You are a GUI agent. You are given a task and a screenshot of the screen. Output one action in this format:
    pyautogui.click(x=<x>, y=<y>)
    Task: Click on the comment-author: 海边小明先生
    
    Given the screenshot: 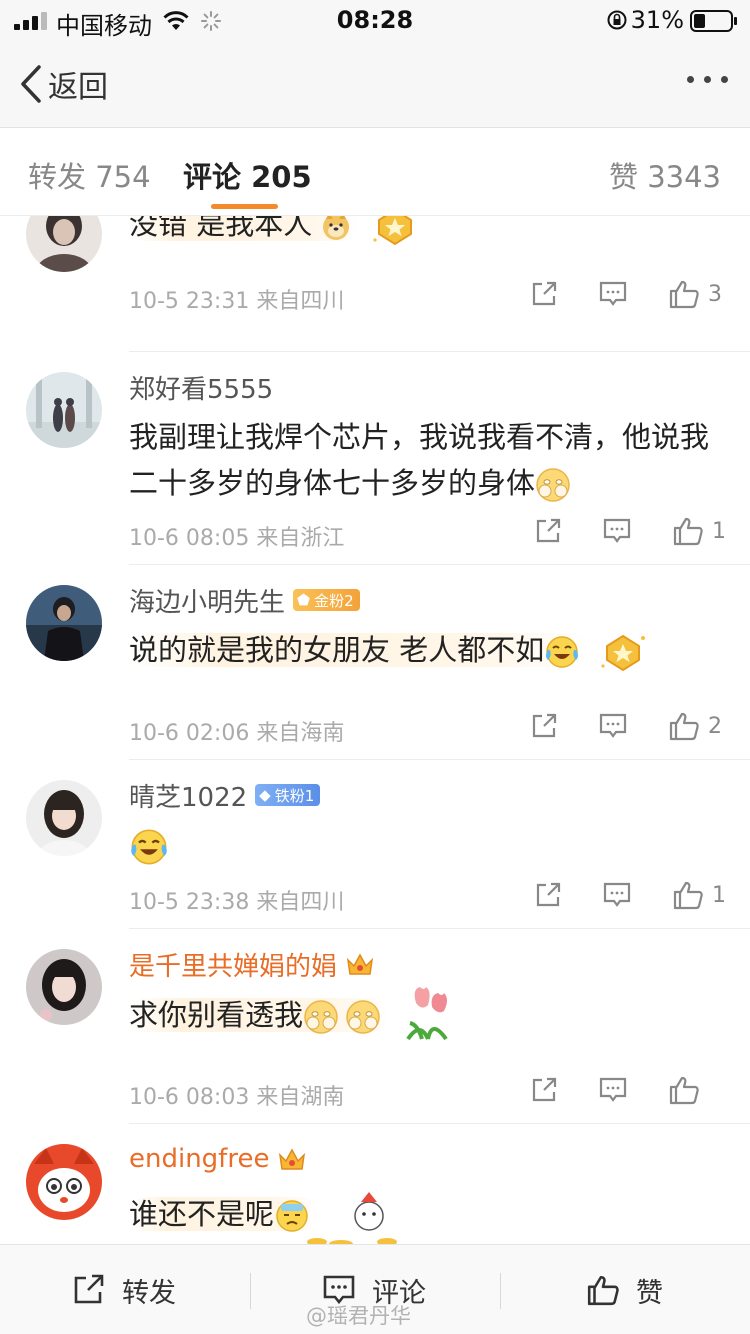 What is the action you would take?
    pyautogui.click(x=207, y=600)
    